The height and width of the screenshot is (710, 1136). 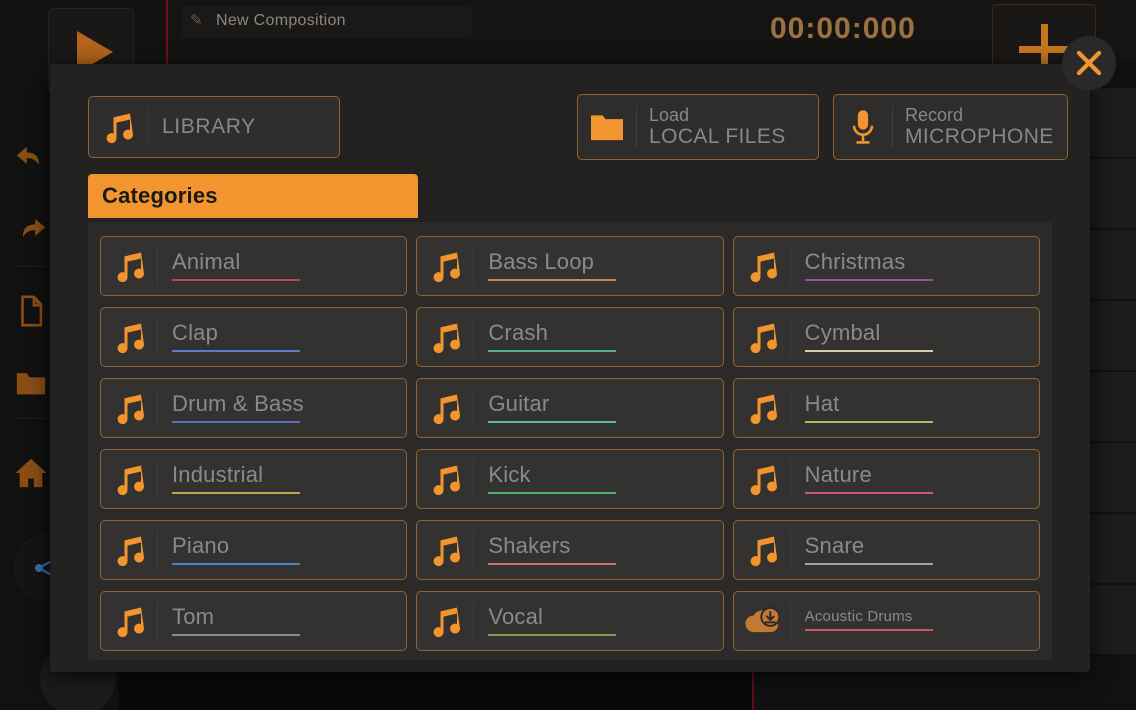 I want to click on category-body: Animal, so click(x=229, y=266).